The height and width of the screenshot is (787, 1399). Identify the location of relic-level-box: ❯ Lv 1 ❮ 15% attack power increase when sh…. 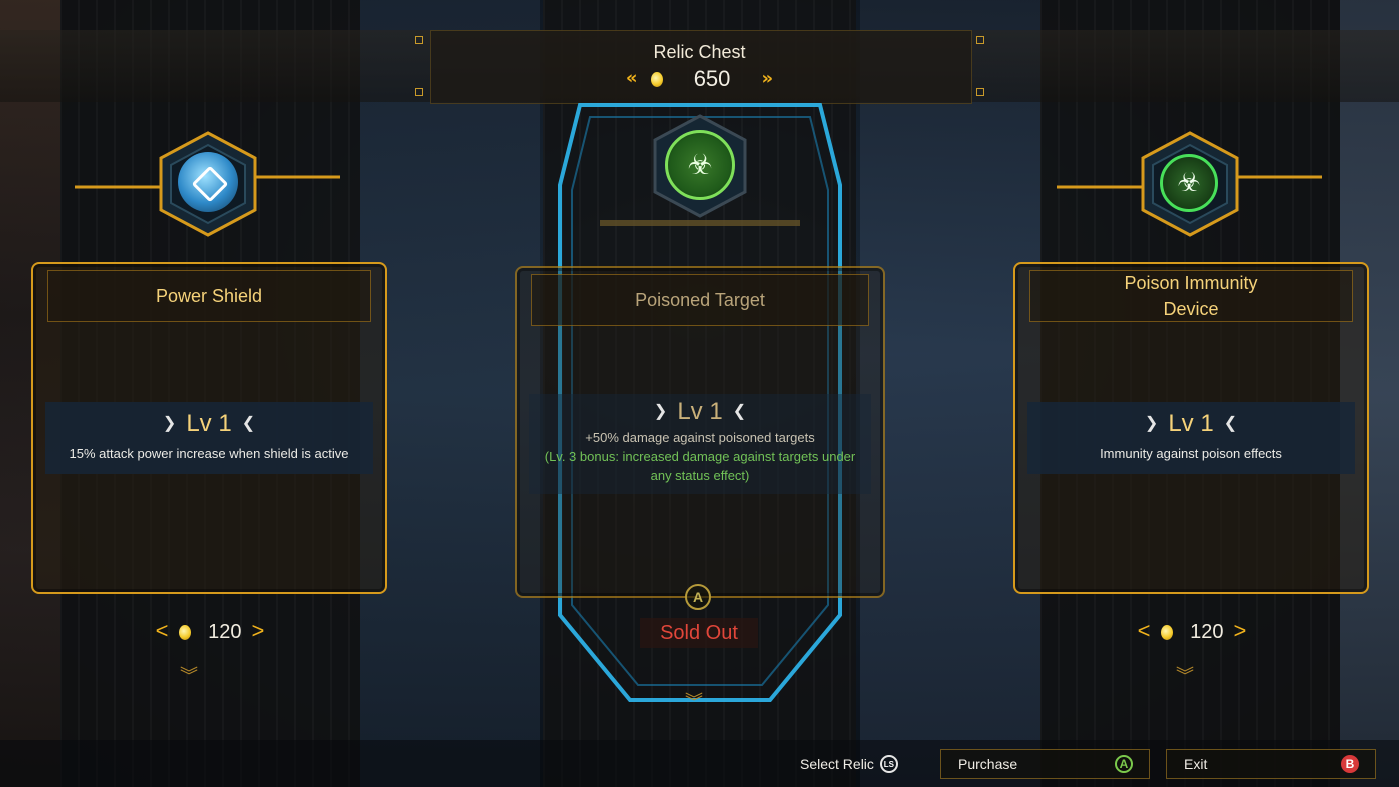
(209, 438).